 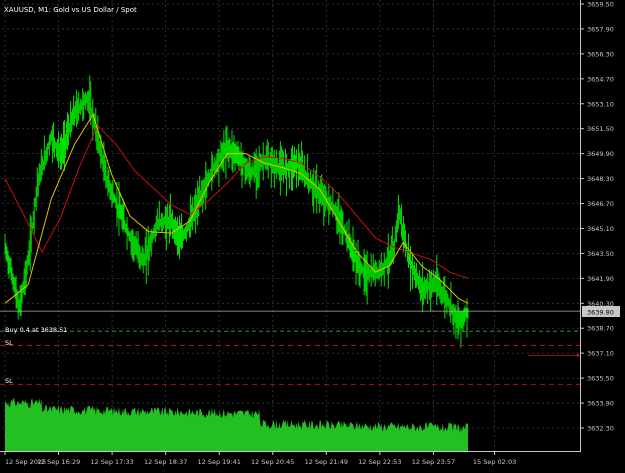 I want to click on y-tick-label: 3645.10, so click(x=600, y=229).